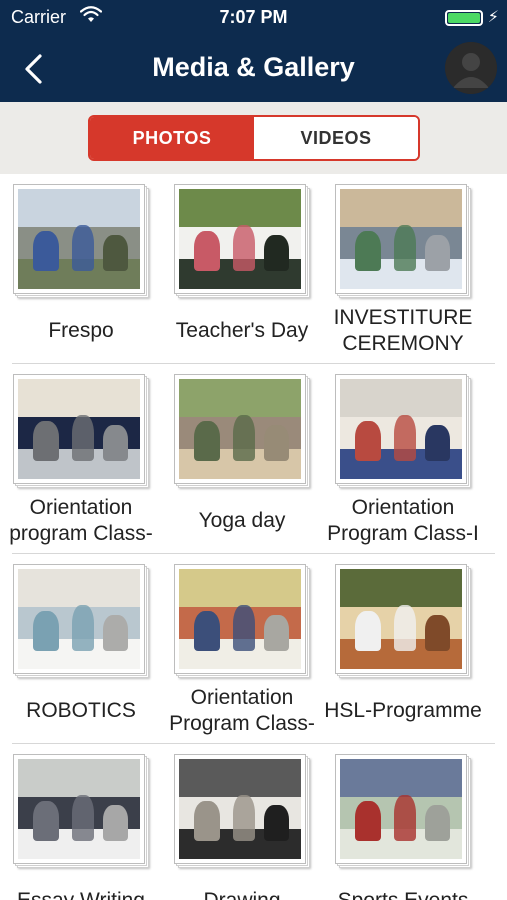 This screenshot has width=507, height=900. What do you see at coordinates (81, 520) in the screenshot?
I see `album-title: Orientation program Class-` at bounding box center [81, 520].